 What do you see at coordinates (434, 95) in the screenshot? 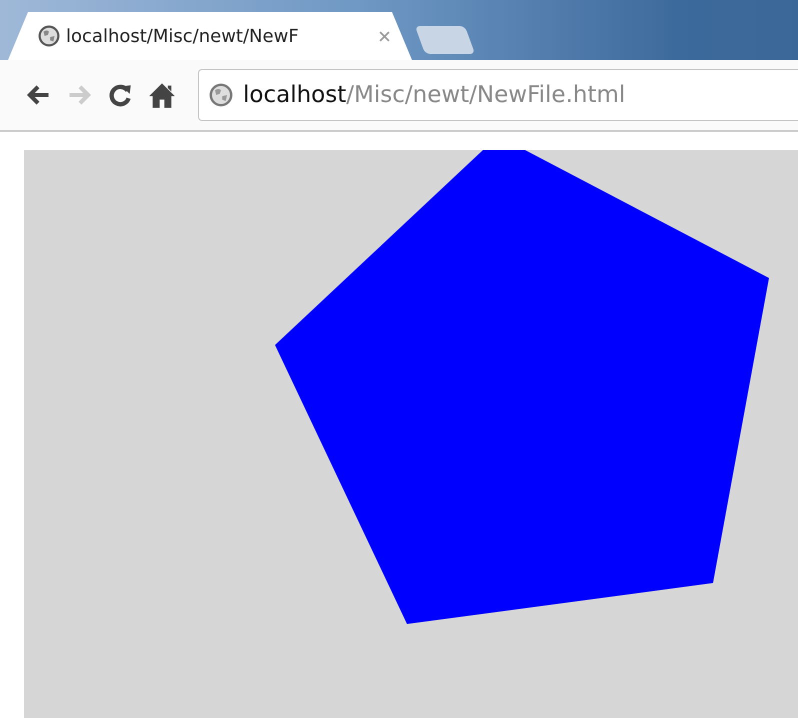
I see `url-text: localhost/Misc/newt/NewFile.html` at bounding box center [434, 95].